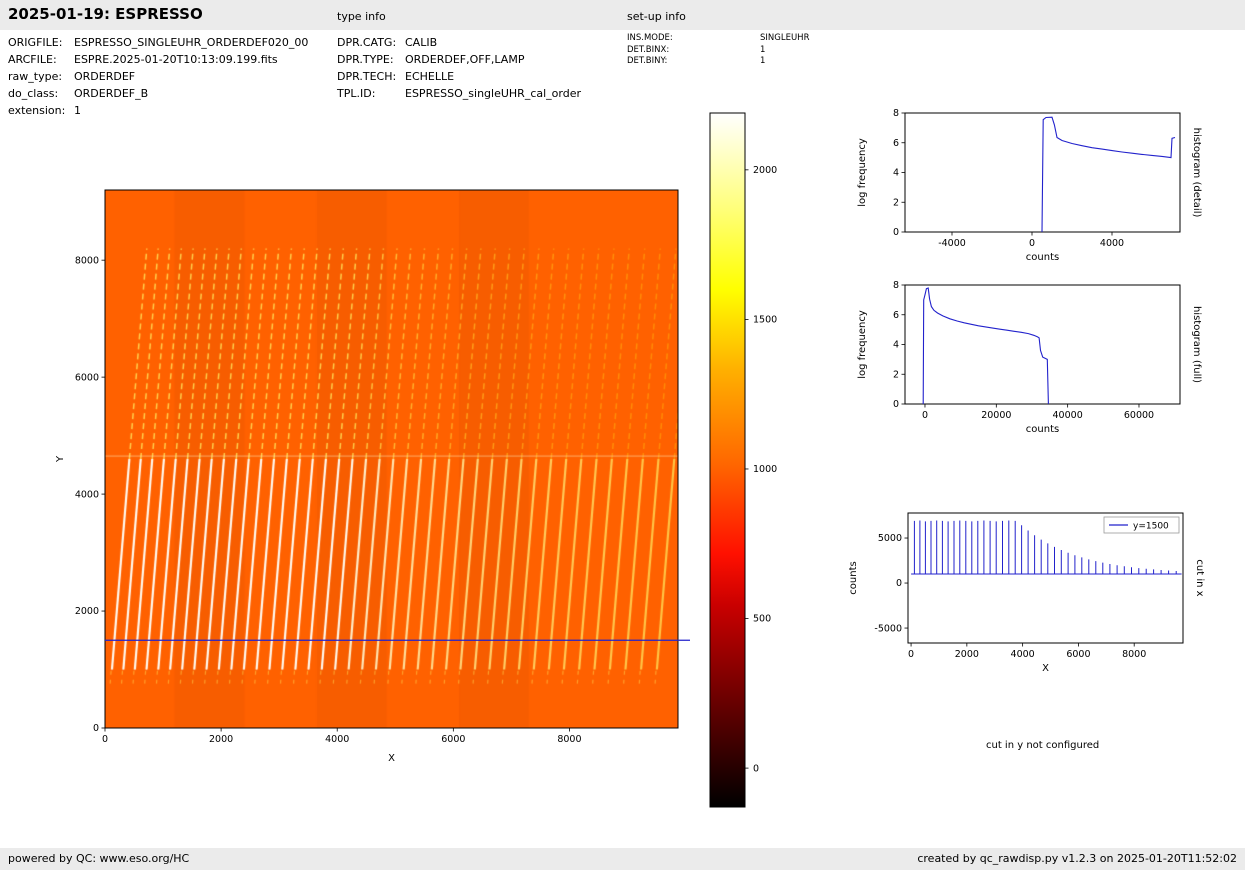 Image resolution: width=1245 pixels, height=870 pixels. Describe the element at coordinates (391, 758) in the screenshot. I see `raw_image-xlabel: X` at that location.